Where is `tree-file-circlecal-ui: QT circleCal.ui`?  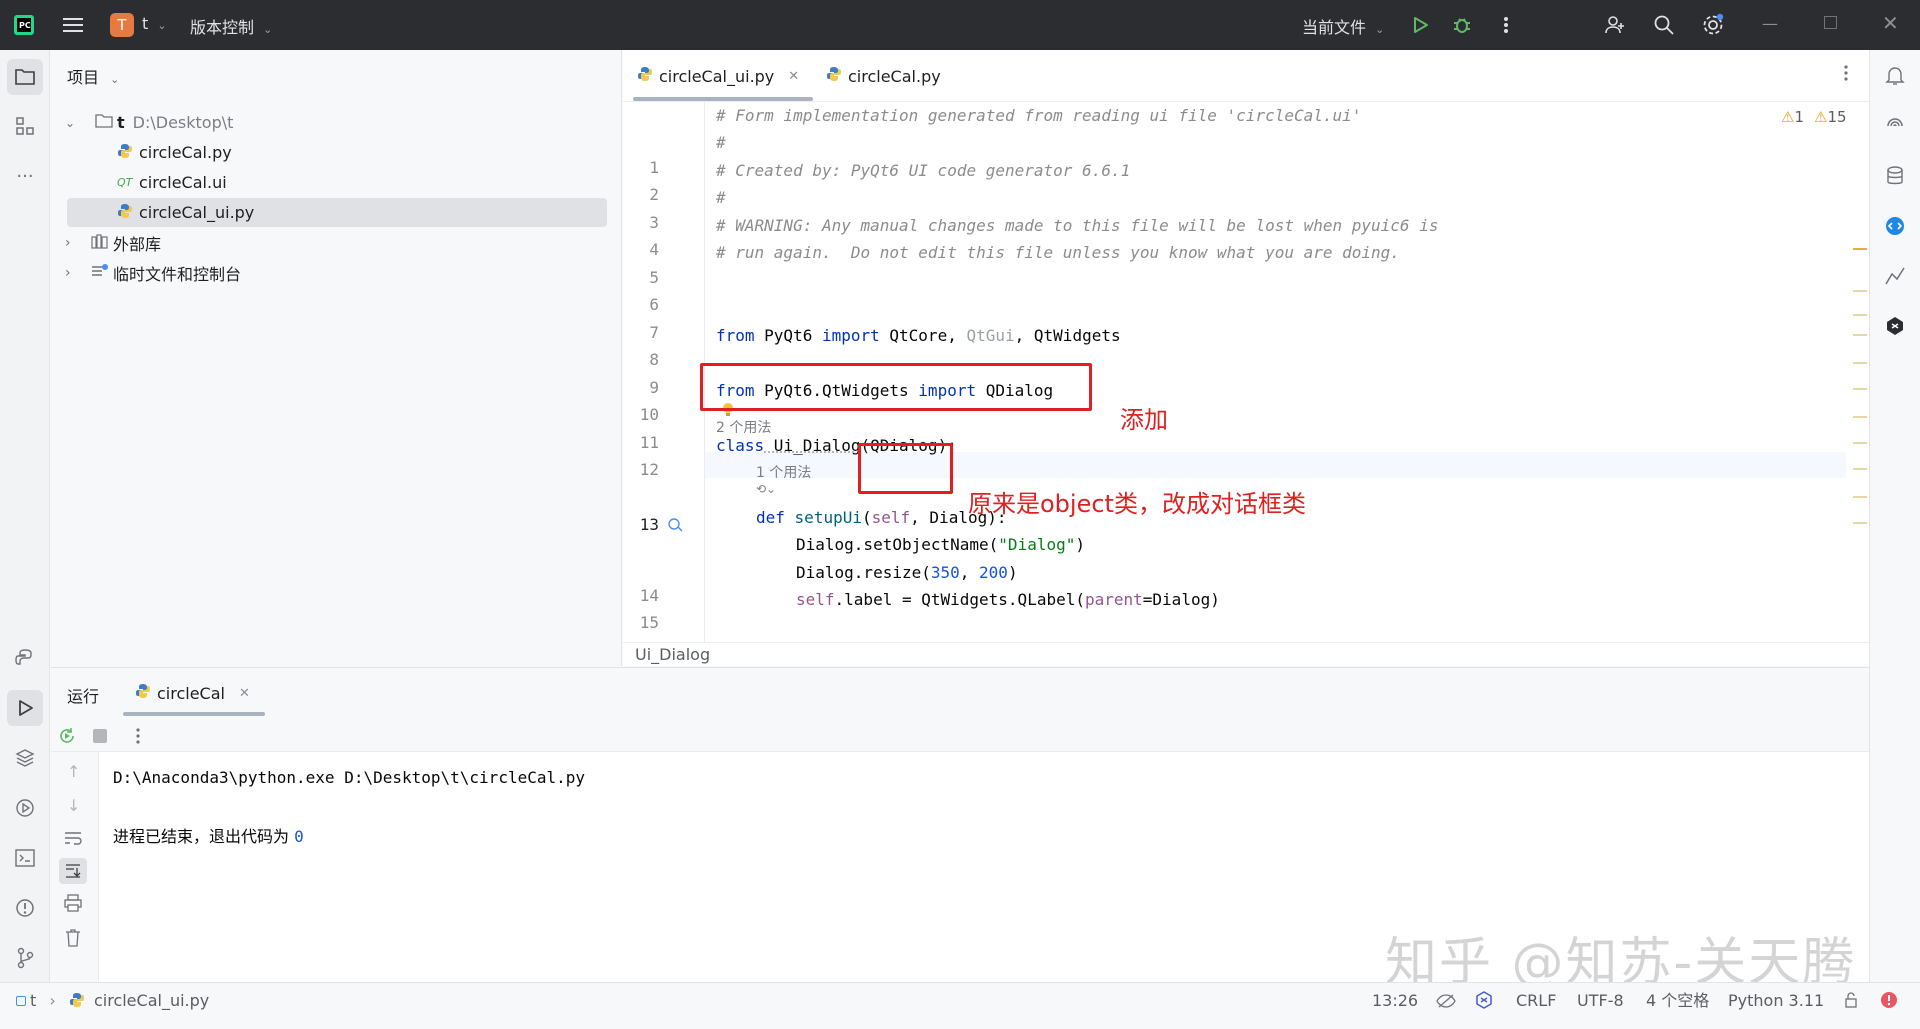 tree-file-circlecal-ui: QT circleCal.ui is located at coordinates (172, 182).